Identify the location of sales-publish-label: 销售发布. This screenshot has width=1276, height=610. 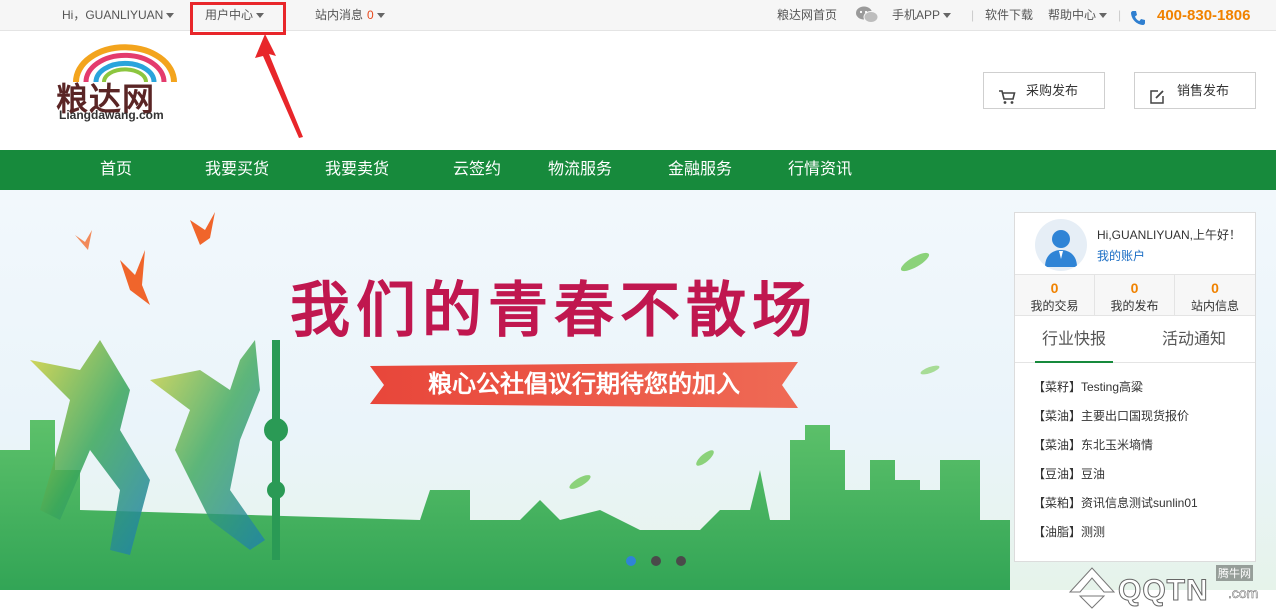
(1203, 90).